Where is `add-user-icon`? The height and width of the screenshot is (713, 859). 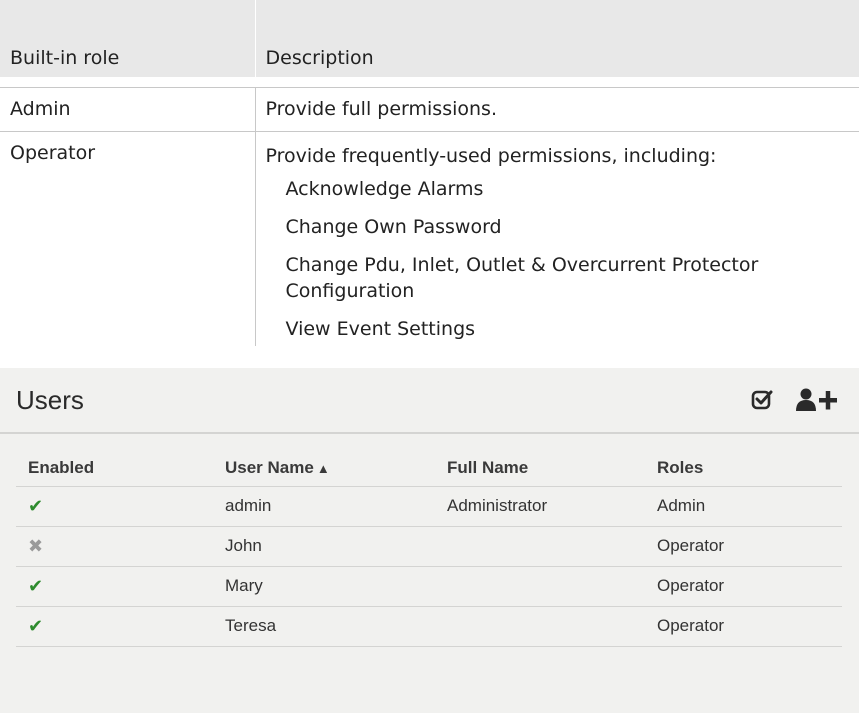 add-user-icon is located at coordinates (817, 400).